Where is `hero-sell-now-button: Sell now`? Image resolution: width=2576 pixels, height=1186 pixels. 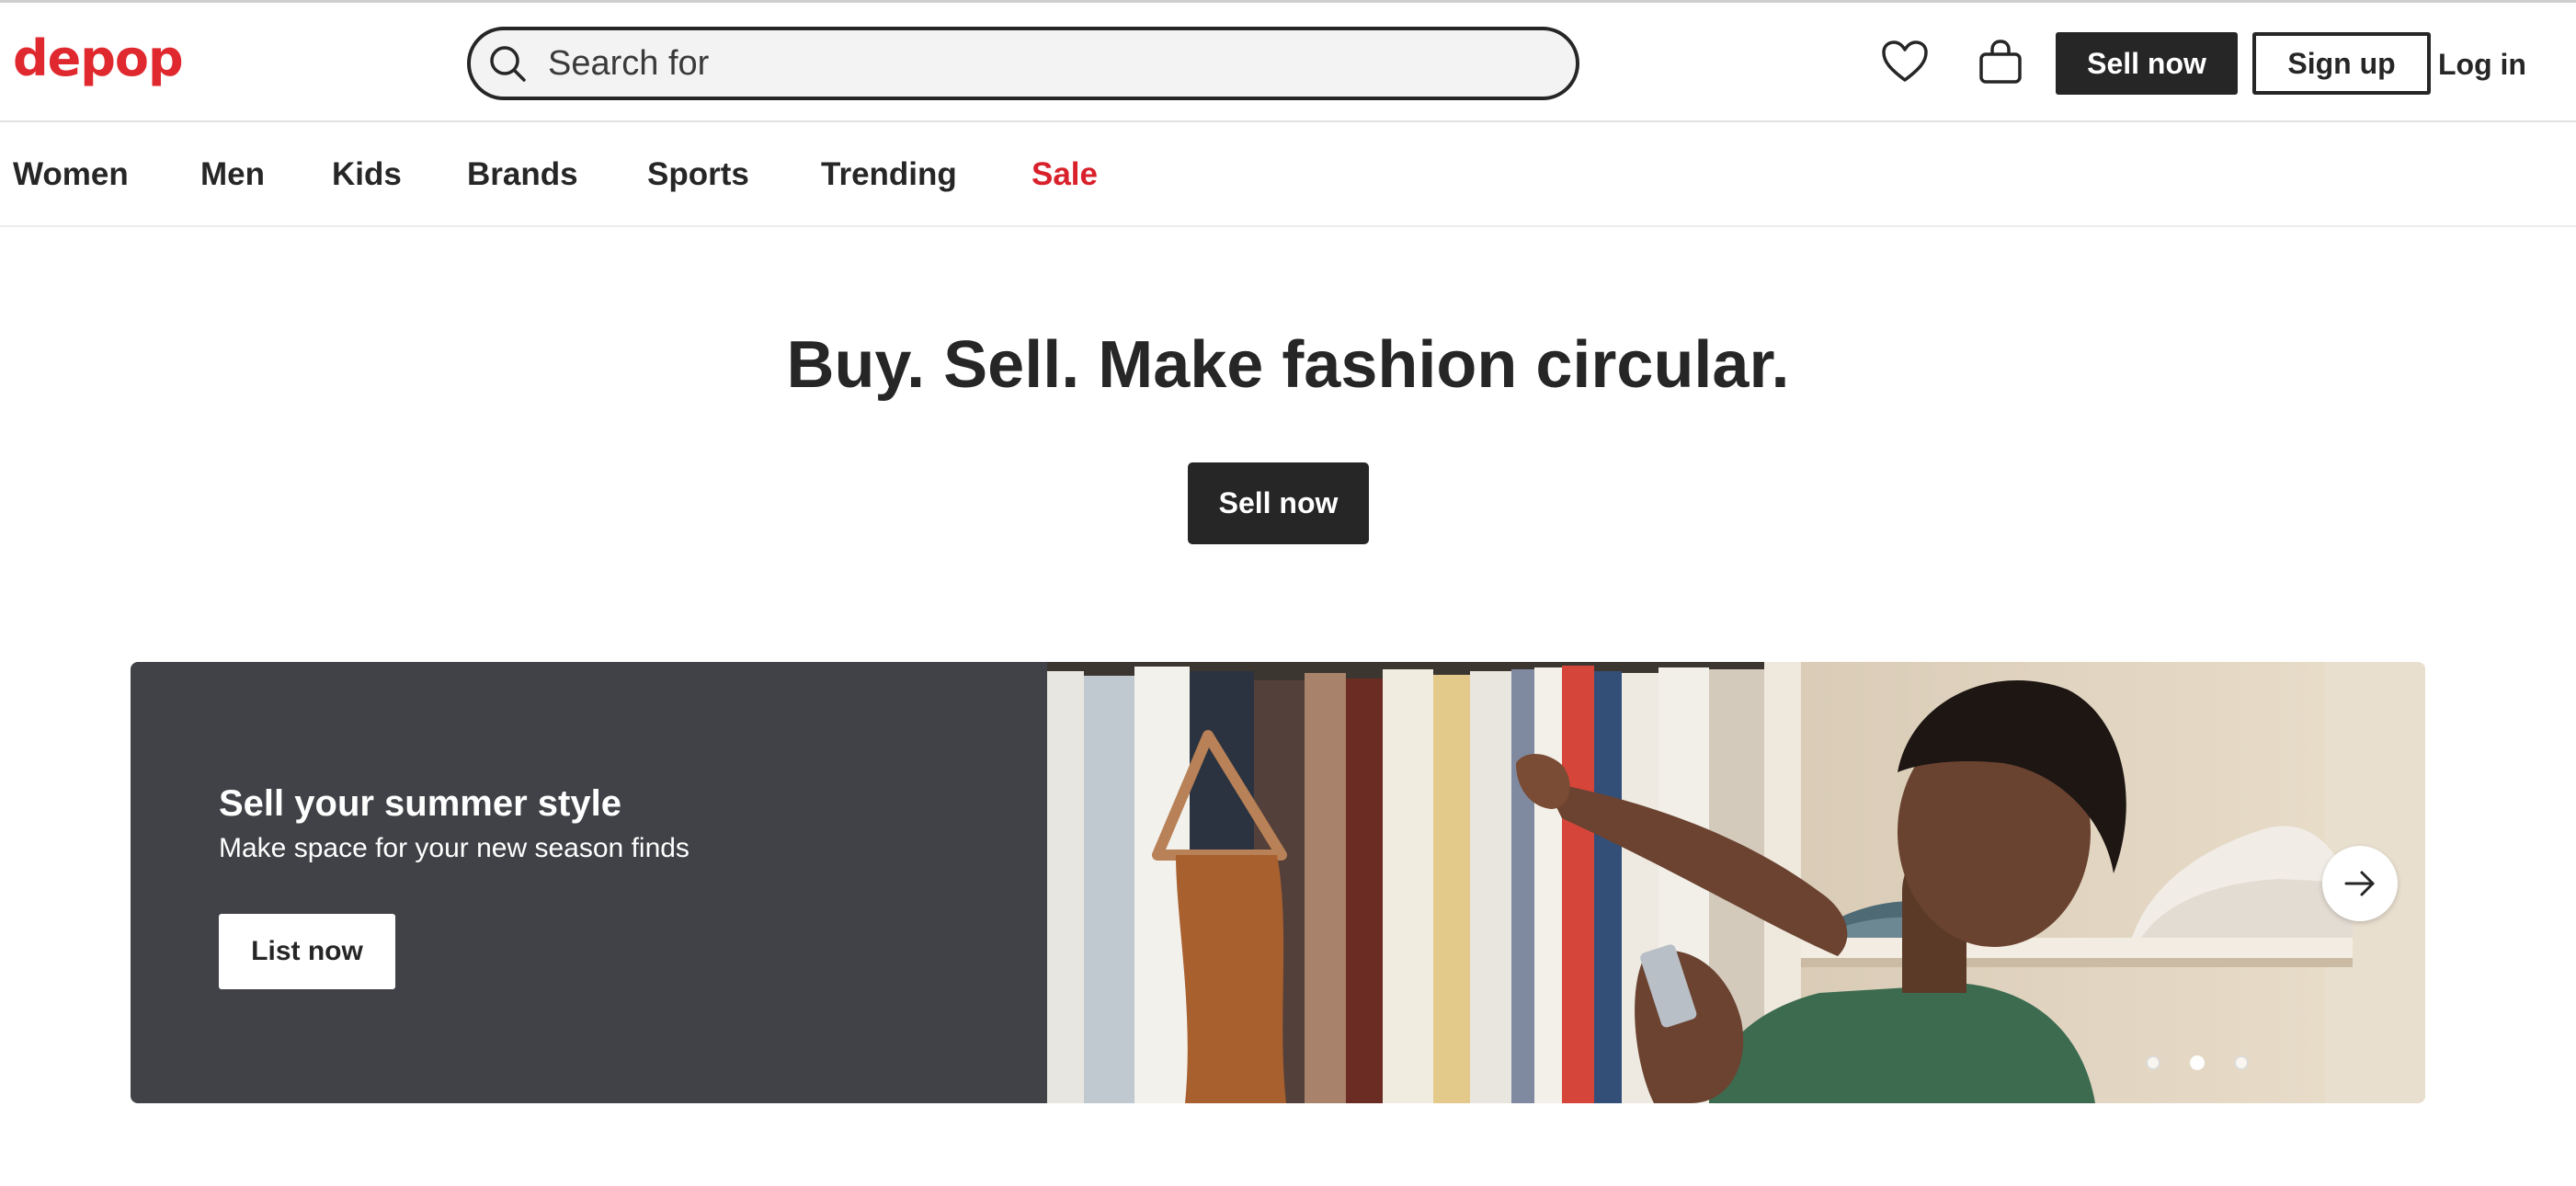
hero-sell-now-button: Sell now is located at coordinates (1278, 503).